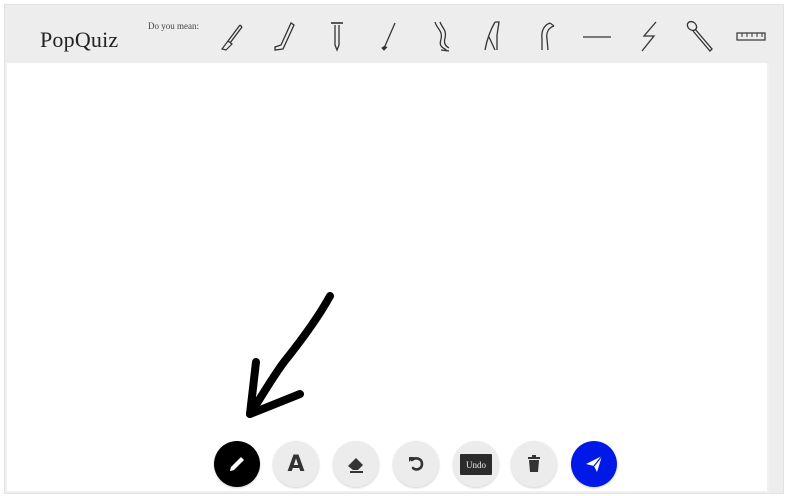  I want to click on lightning-icon, so click(649, 36).